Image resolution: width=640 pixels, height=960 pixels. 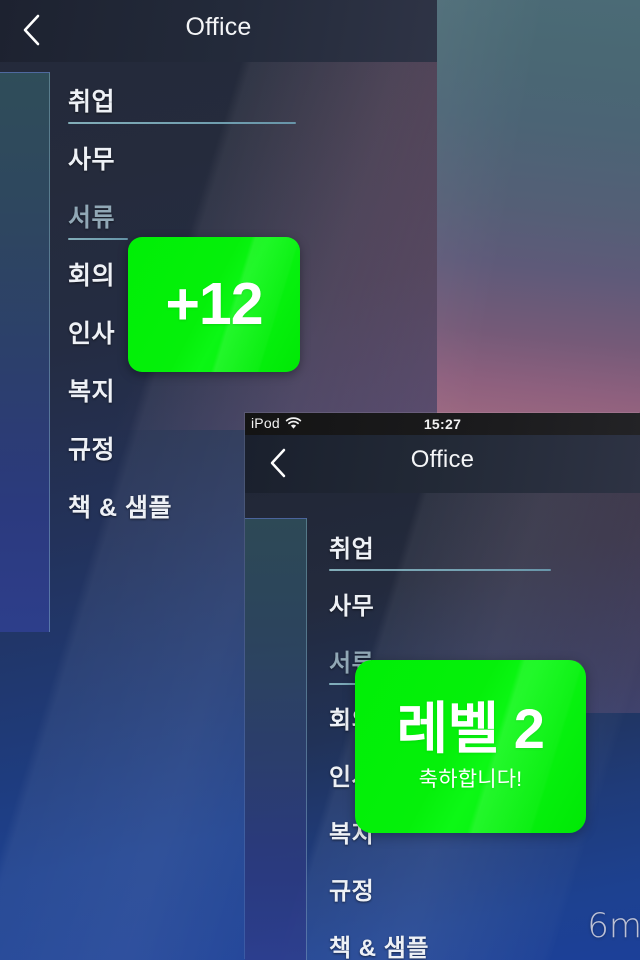 What do you see at coordinates (352, 891) in the screenshot?
I see `inner-menu-item-label: 규정` at bounding box center [352, 891].